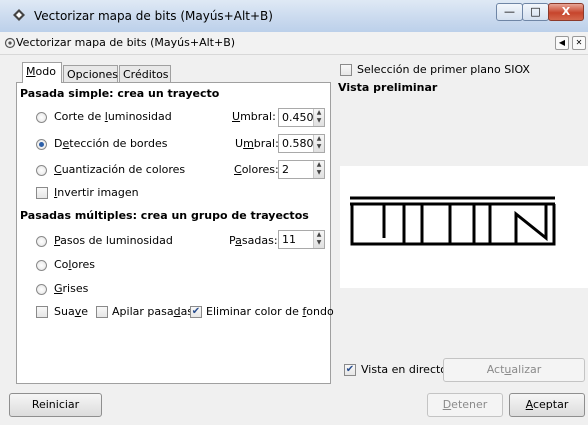 This screenshot has height=425, width=588. Describe the element at coordinates (71, 288) in the screenshot. I see `grays-label: Grises` at that location.